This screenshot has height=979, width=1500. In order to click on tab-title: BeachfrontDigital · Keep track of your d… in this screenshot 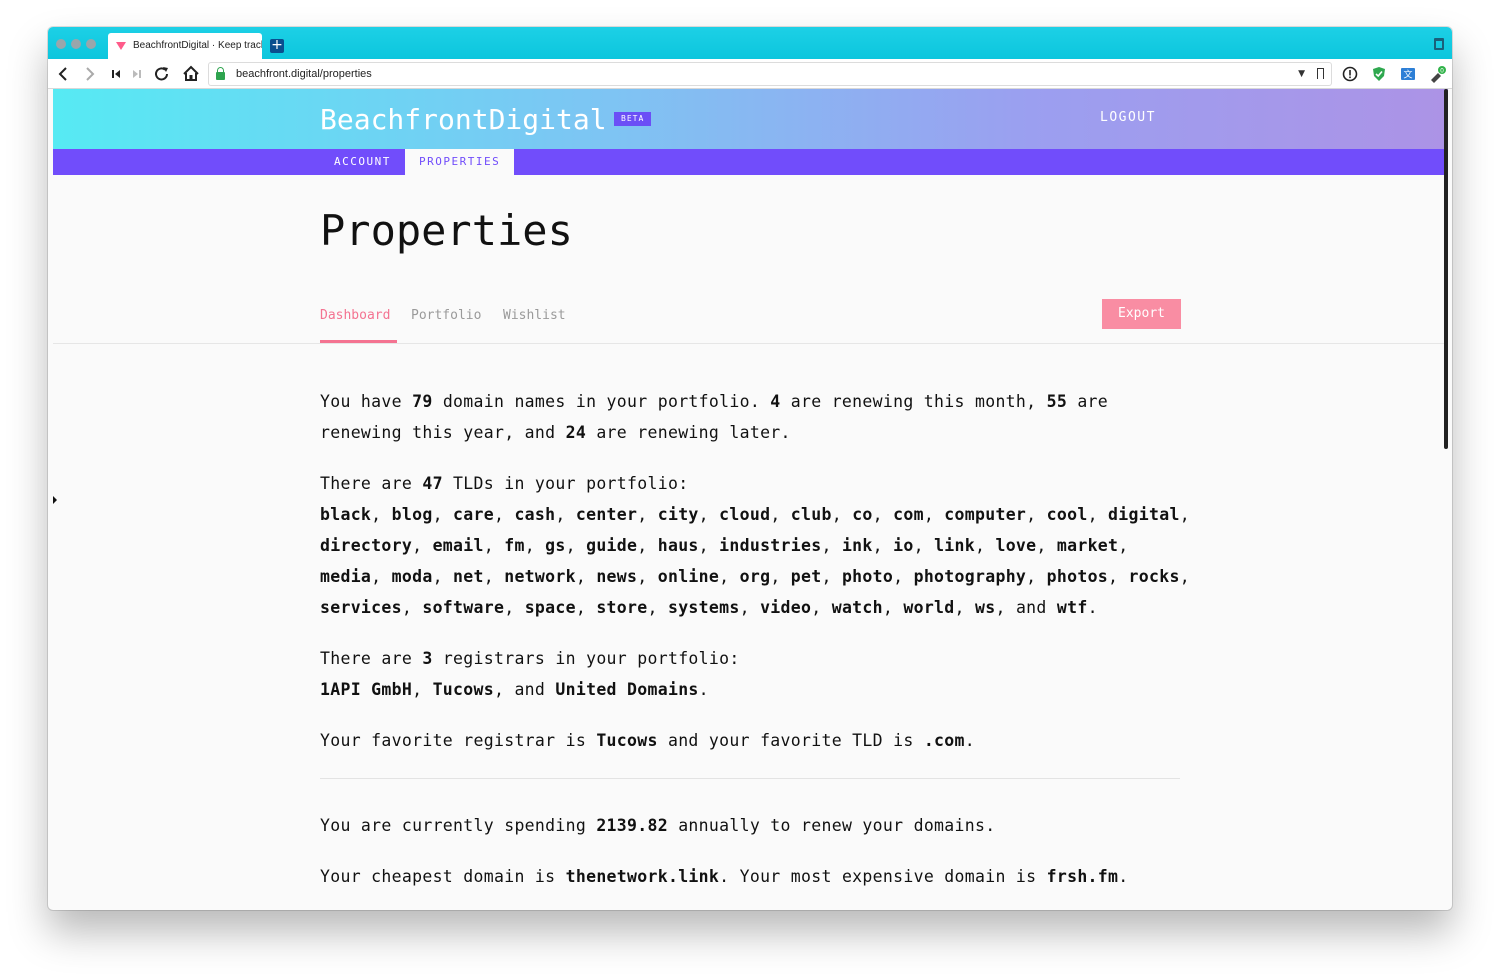, I will do `click(197, 45)`.